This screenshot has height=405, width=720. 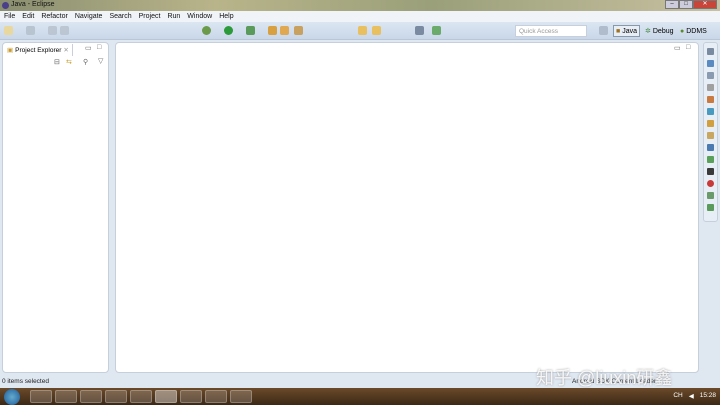 What do you see at coordinates (52, 30) in the screenshot?
I see `save-icon` at bounding box center [52, 30].